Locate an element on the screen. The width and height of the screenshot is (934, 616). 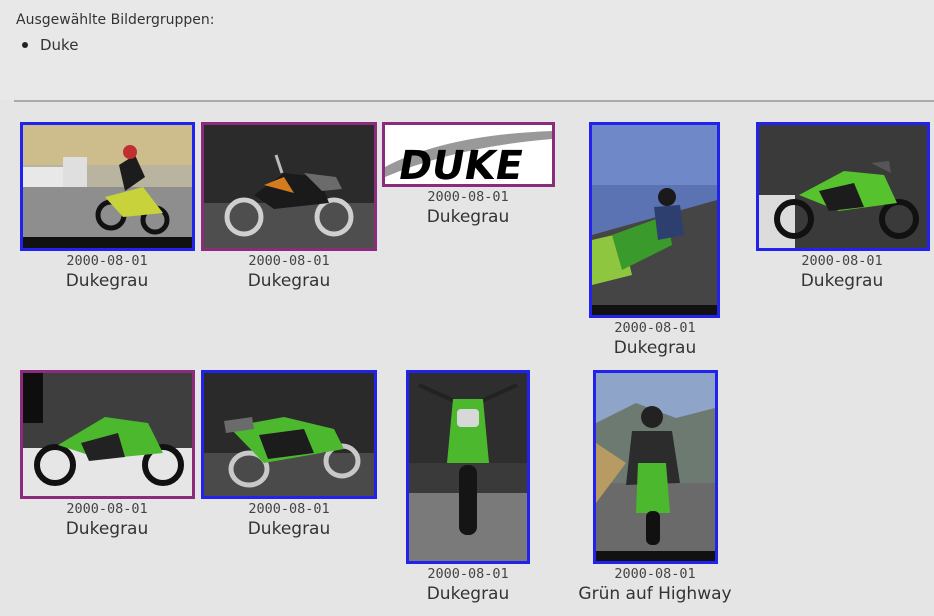
svg-text: DUKE is located at coordinates (461, 163).